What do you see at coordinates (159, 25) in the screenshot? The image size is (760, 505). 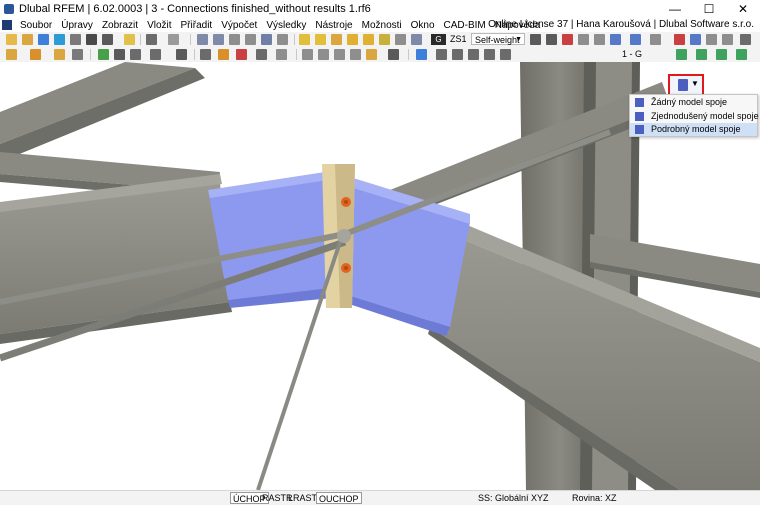 I see `menu-insert: Vložit` at bounding box center [159, 25].